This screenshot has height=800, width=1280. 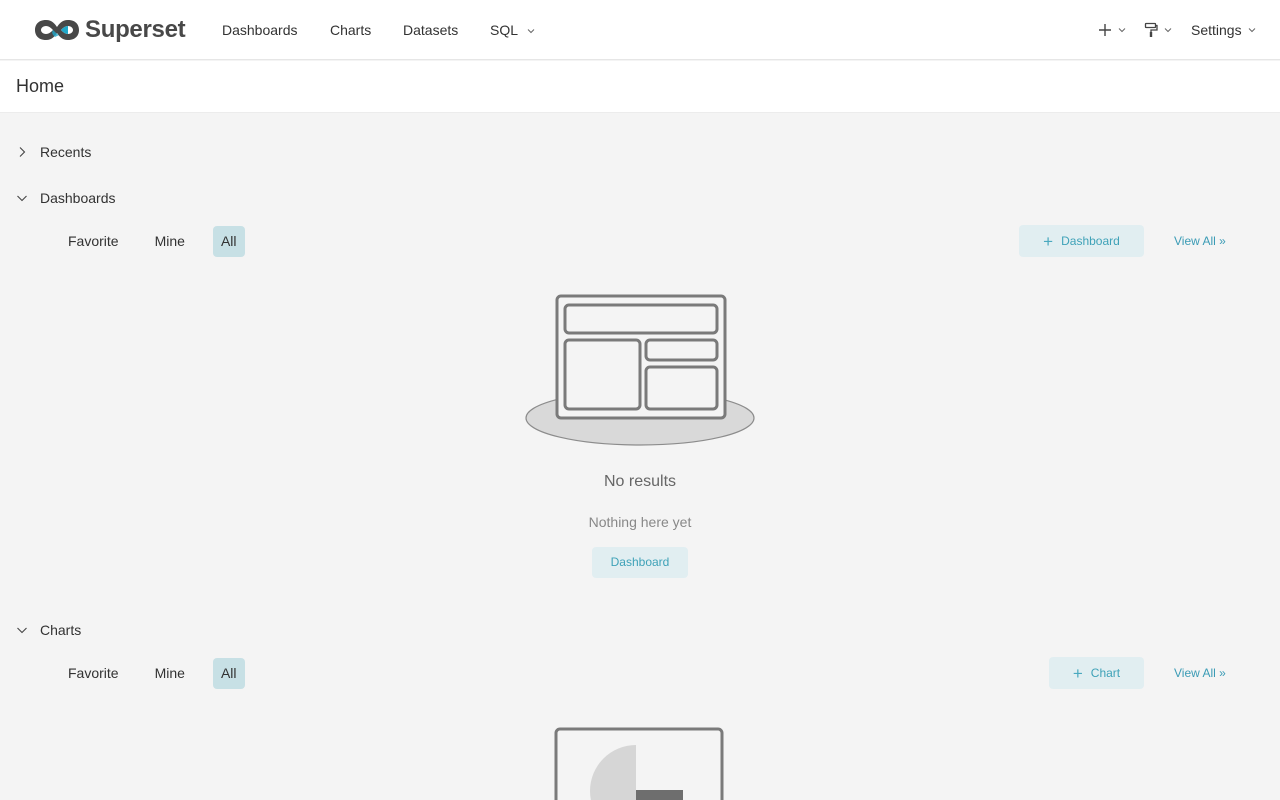 What do you see at coordinates (1151, 29) in the screenshot?
I see `paint-roller-icon` at bounding box center [1151, 29].